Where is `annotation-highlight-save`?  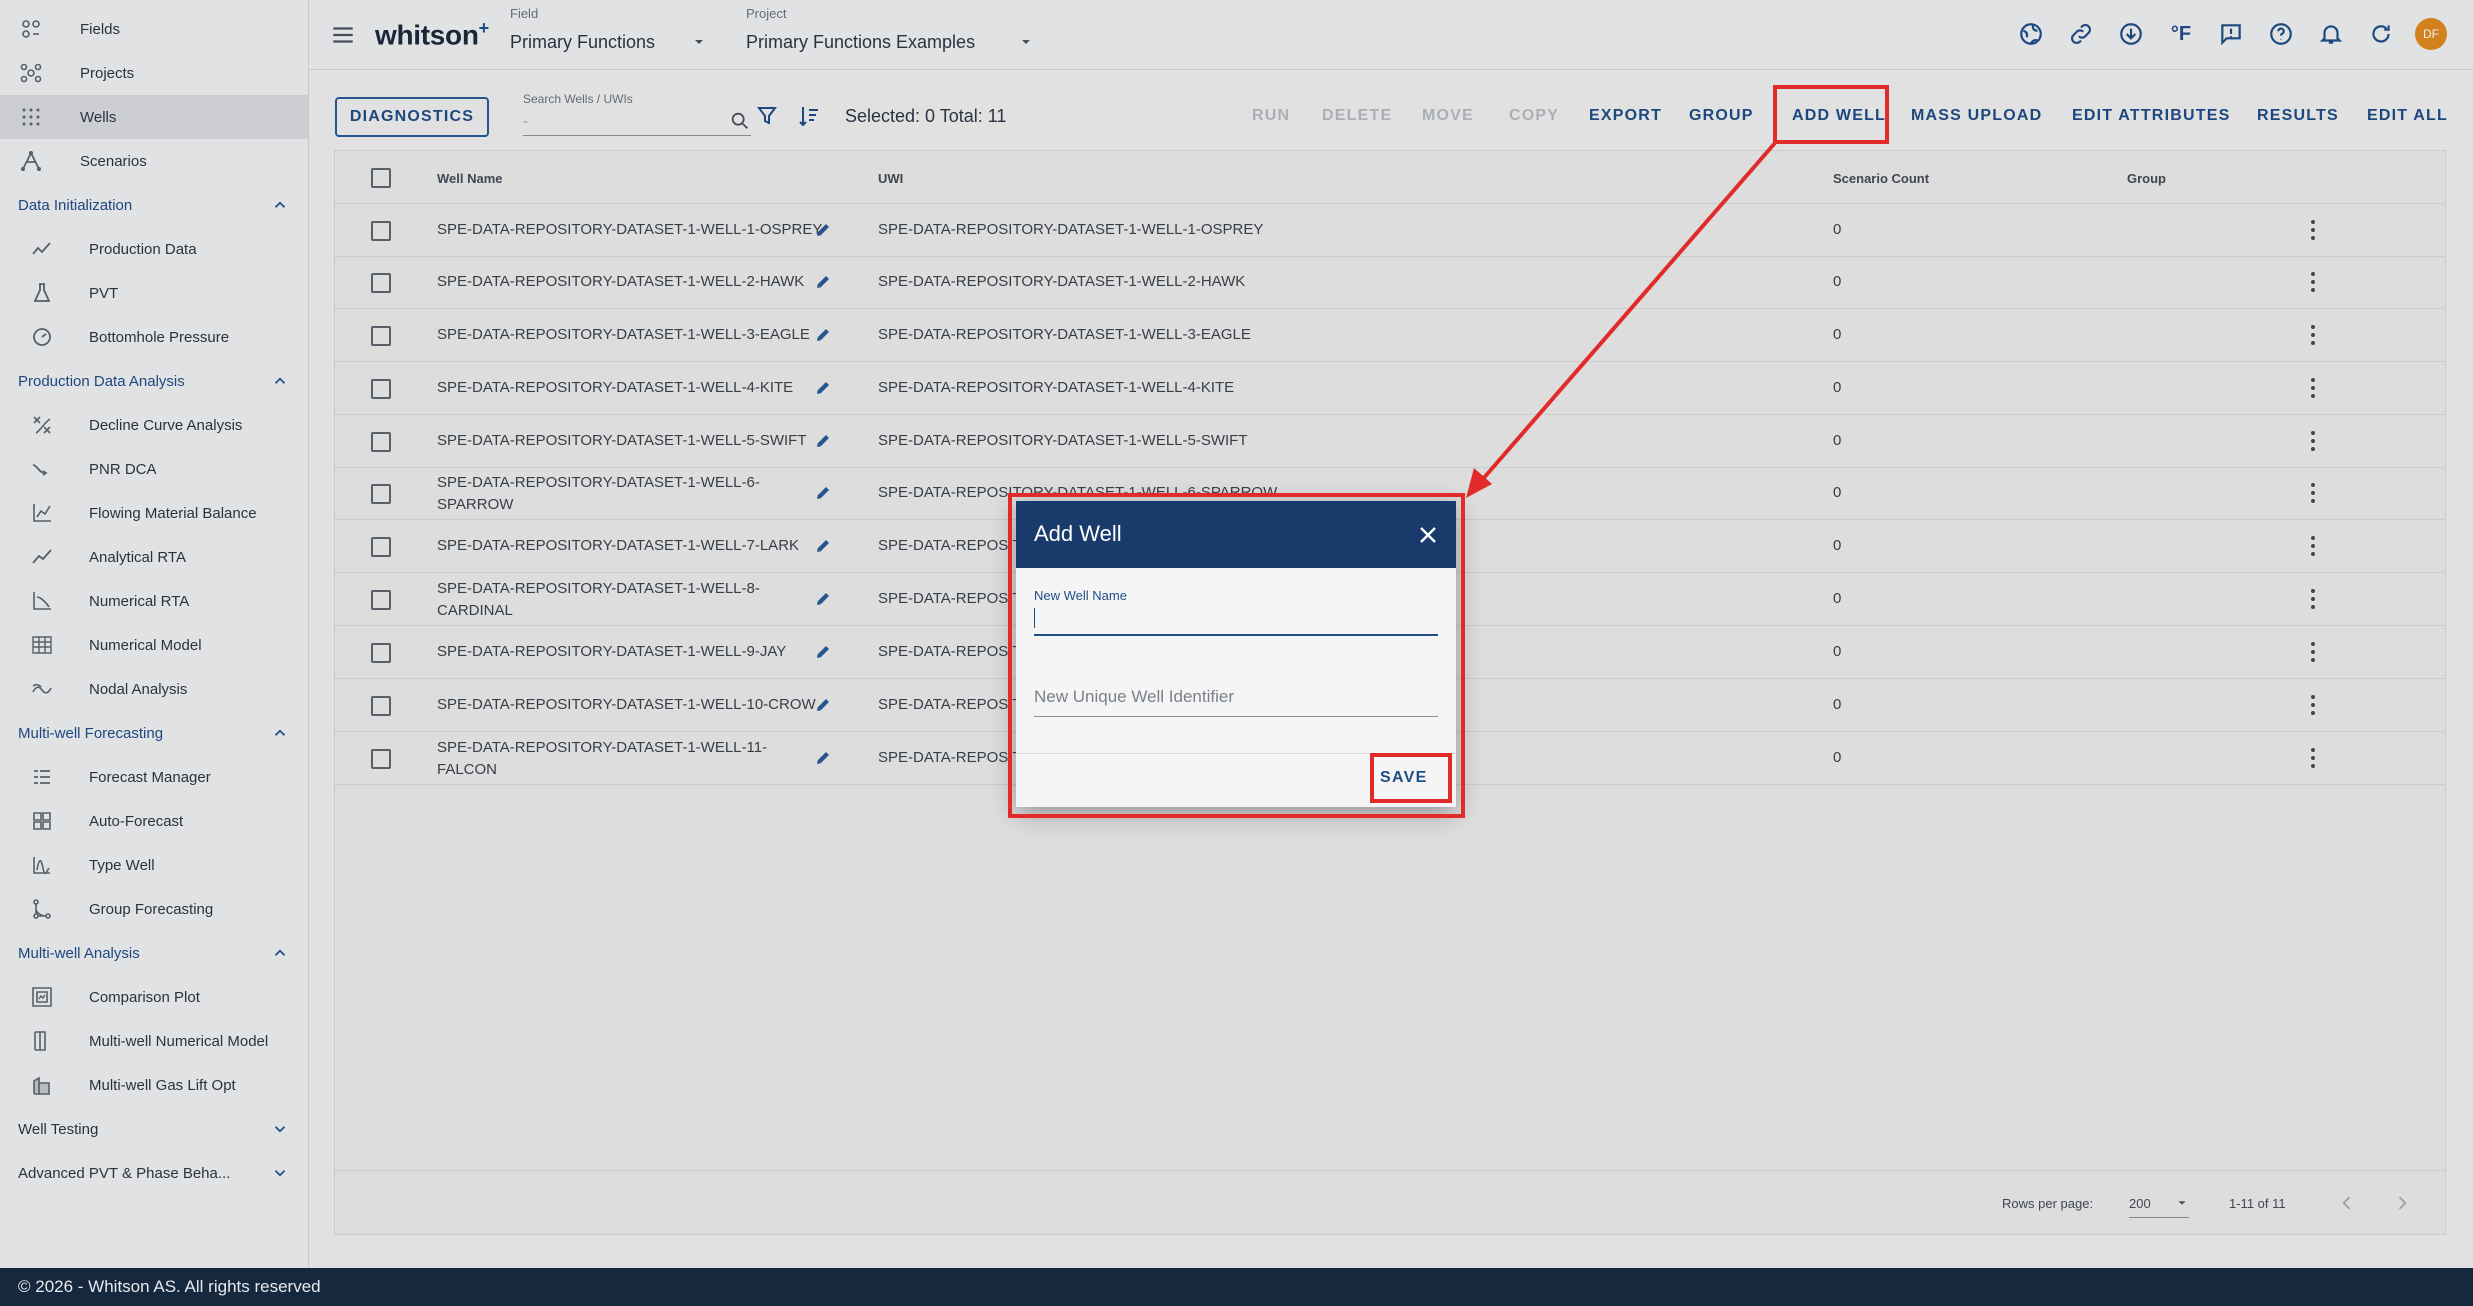
annotation-highlight-save is located at coordinates (1411, 778).